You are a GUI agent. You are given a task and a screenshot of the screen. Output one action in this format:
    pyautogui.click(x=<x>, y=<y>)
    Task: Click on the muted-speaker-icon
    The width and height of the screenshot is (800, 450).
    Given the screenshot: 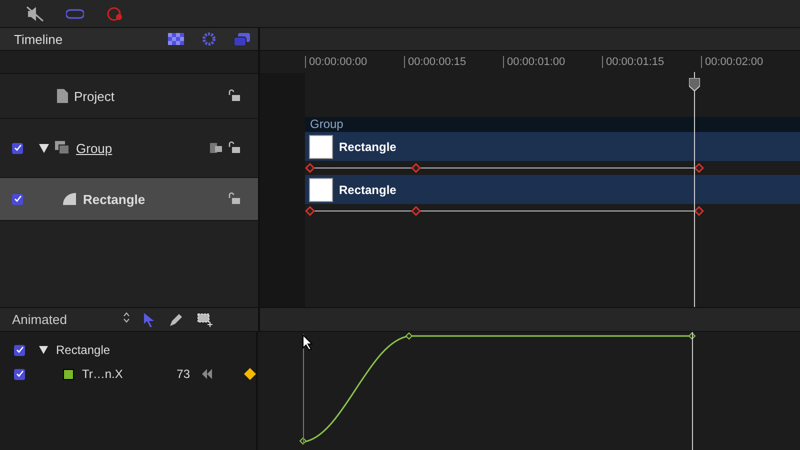 What is the action you would take?
    pyautogui.click(x=35, y=14)
    